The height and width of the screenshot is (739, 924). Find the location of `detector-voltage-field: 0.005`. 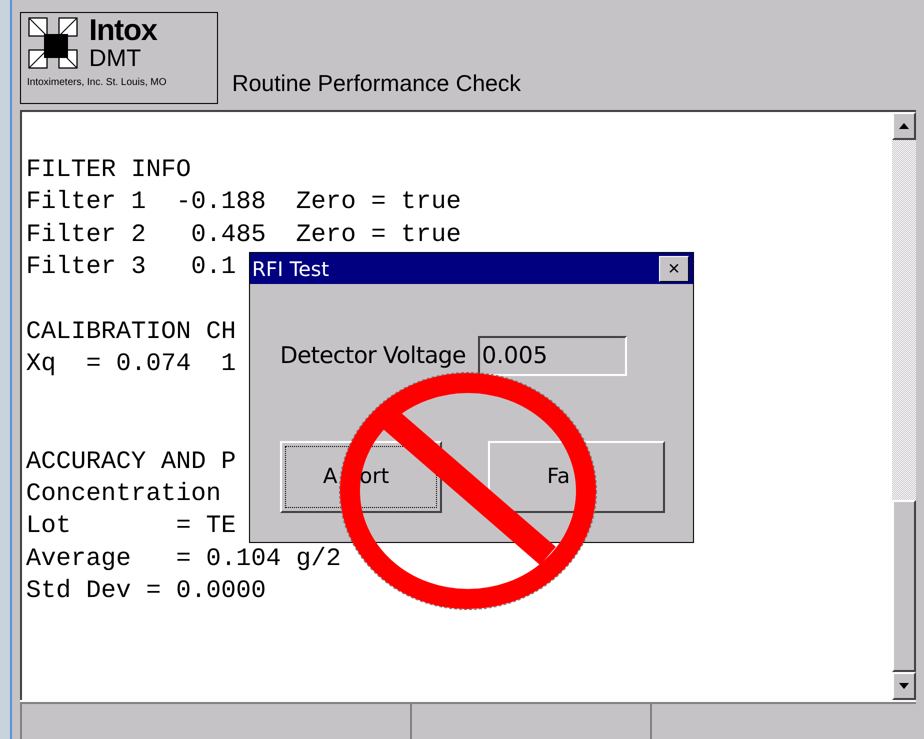

detector-voltage-field: 0.005 is located at coordinates (552, 356).